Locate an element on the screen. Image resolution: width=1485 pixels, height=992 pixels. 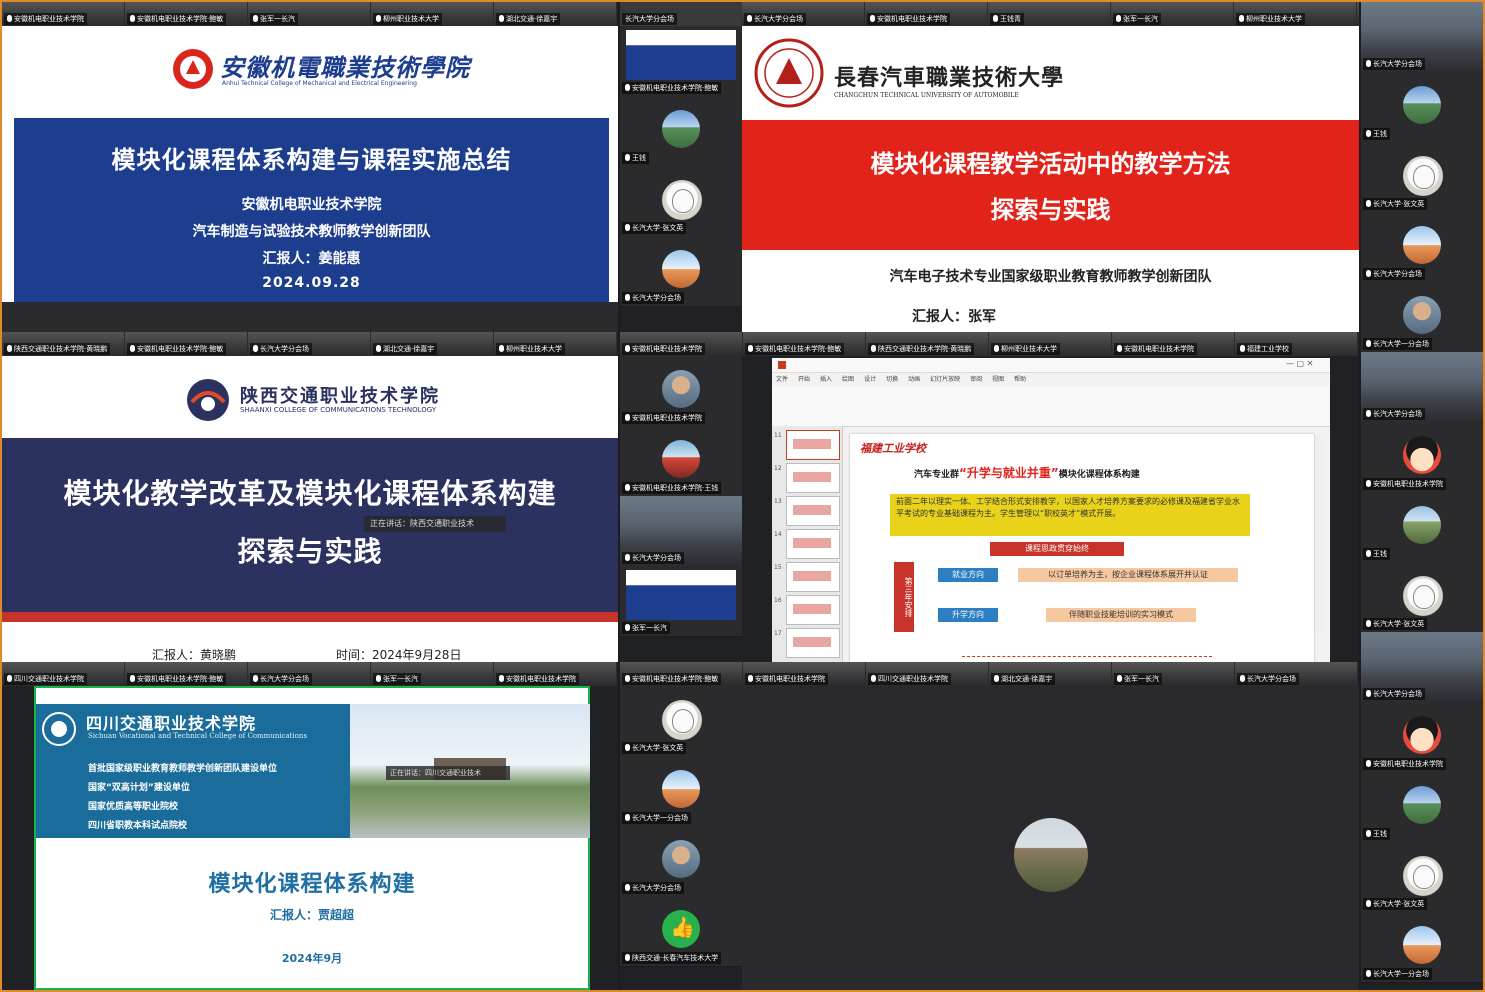
slide-thumbnail: 15 is located at coordinates (807, 577).